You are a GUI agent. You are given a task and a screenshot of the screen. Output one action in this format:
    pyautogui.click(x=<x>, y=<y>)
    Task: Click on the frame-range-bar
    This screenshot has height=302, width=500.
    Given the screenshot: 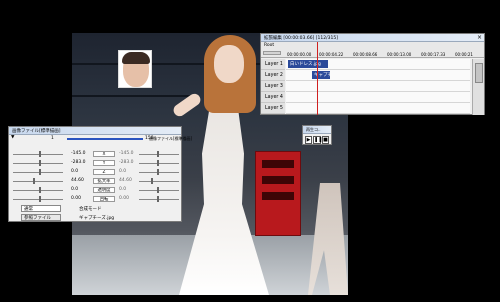 What is the action you would take?
    pyautogui.click(x=105, y=139)
    